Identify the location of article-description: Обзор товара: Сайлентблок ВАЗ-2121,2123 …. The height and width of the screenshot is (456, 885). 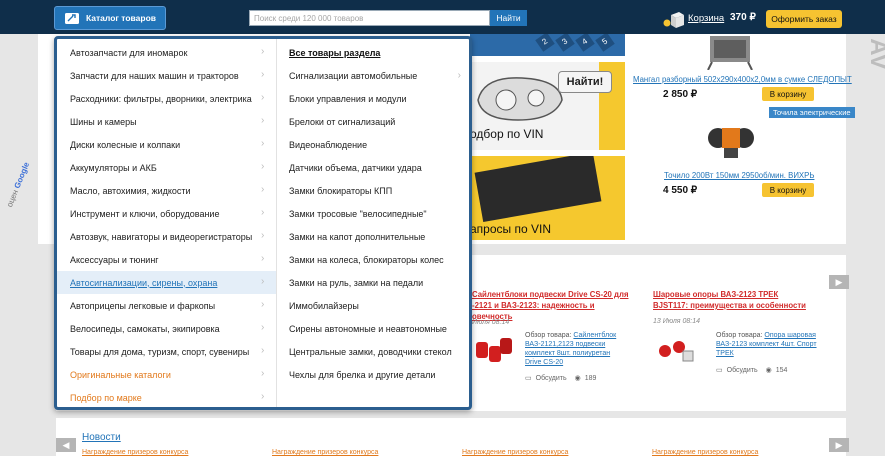
(571, 349).